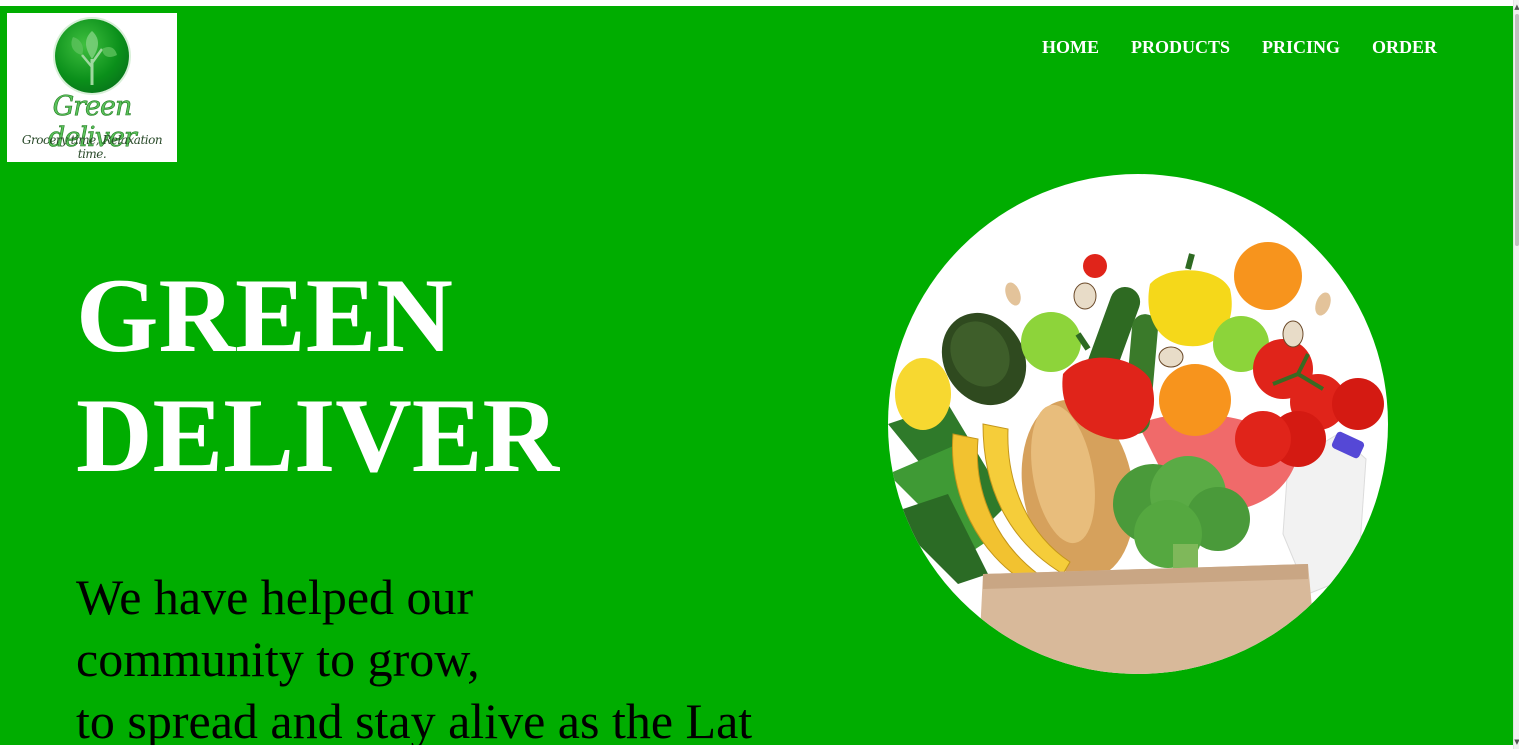 The height and width of the screenshot is (749, 1519). I want to click on scroll-thumb, so click(1517, 130).